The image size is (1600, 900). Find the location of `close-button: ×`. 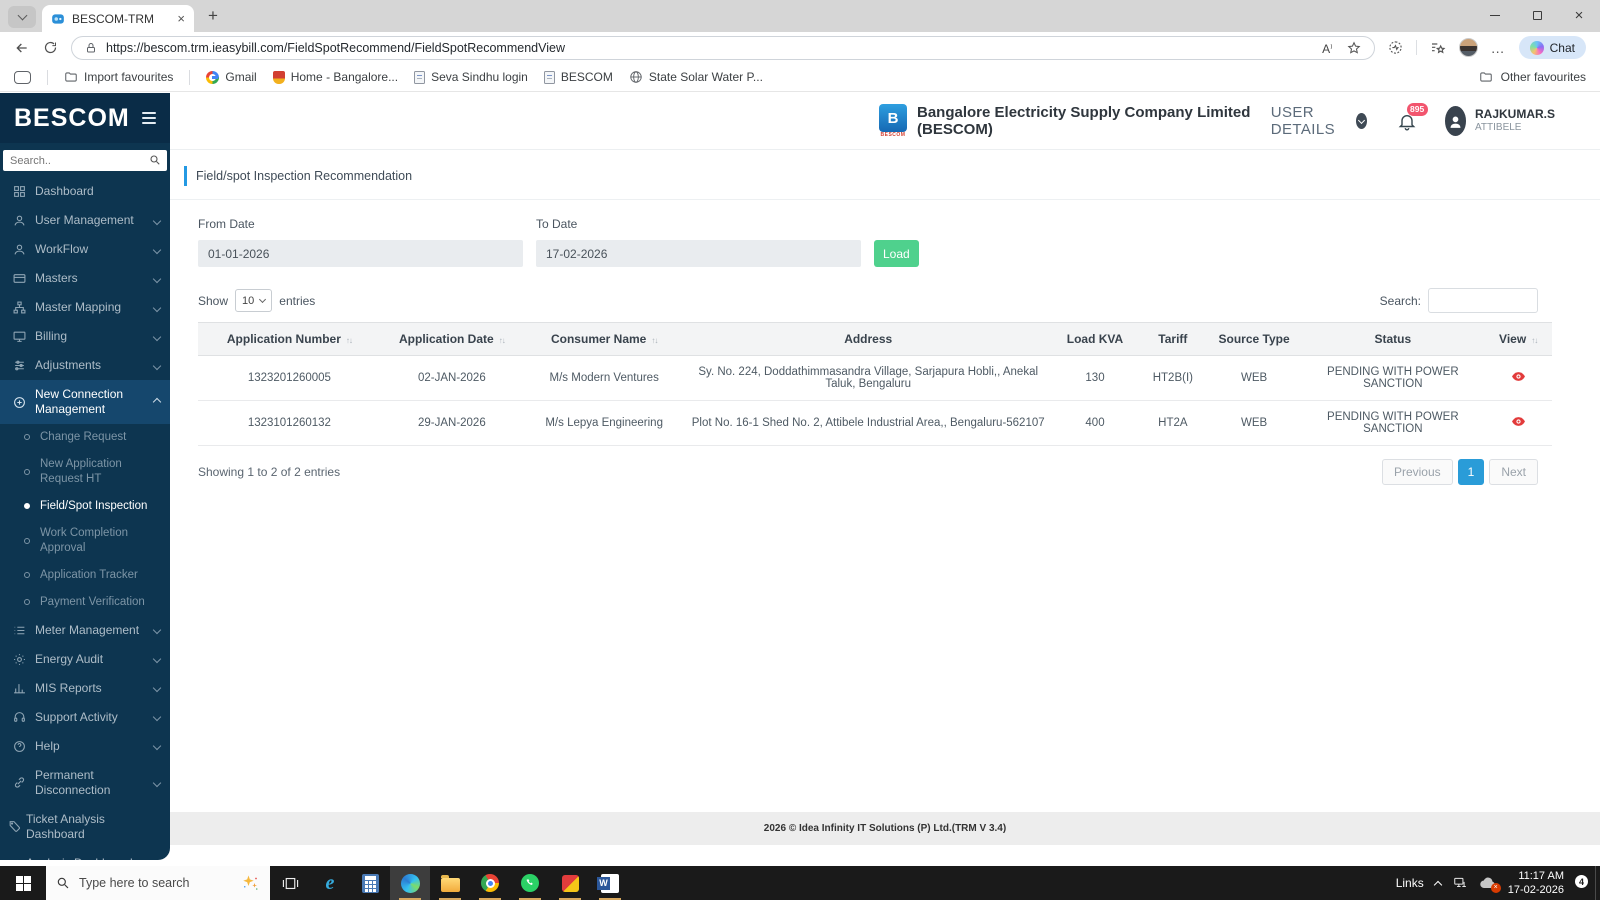

close-button: × is located at coordinates (1579, 15).